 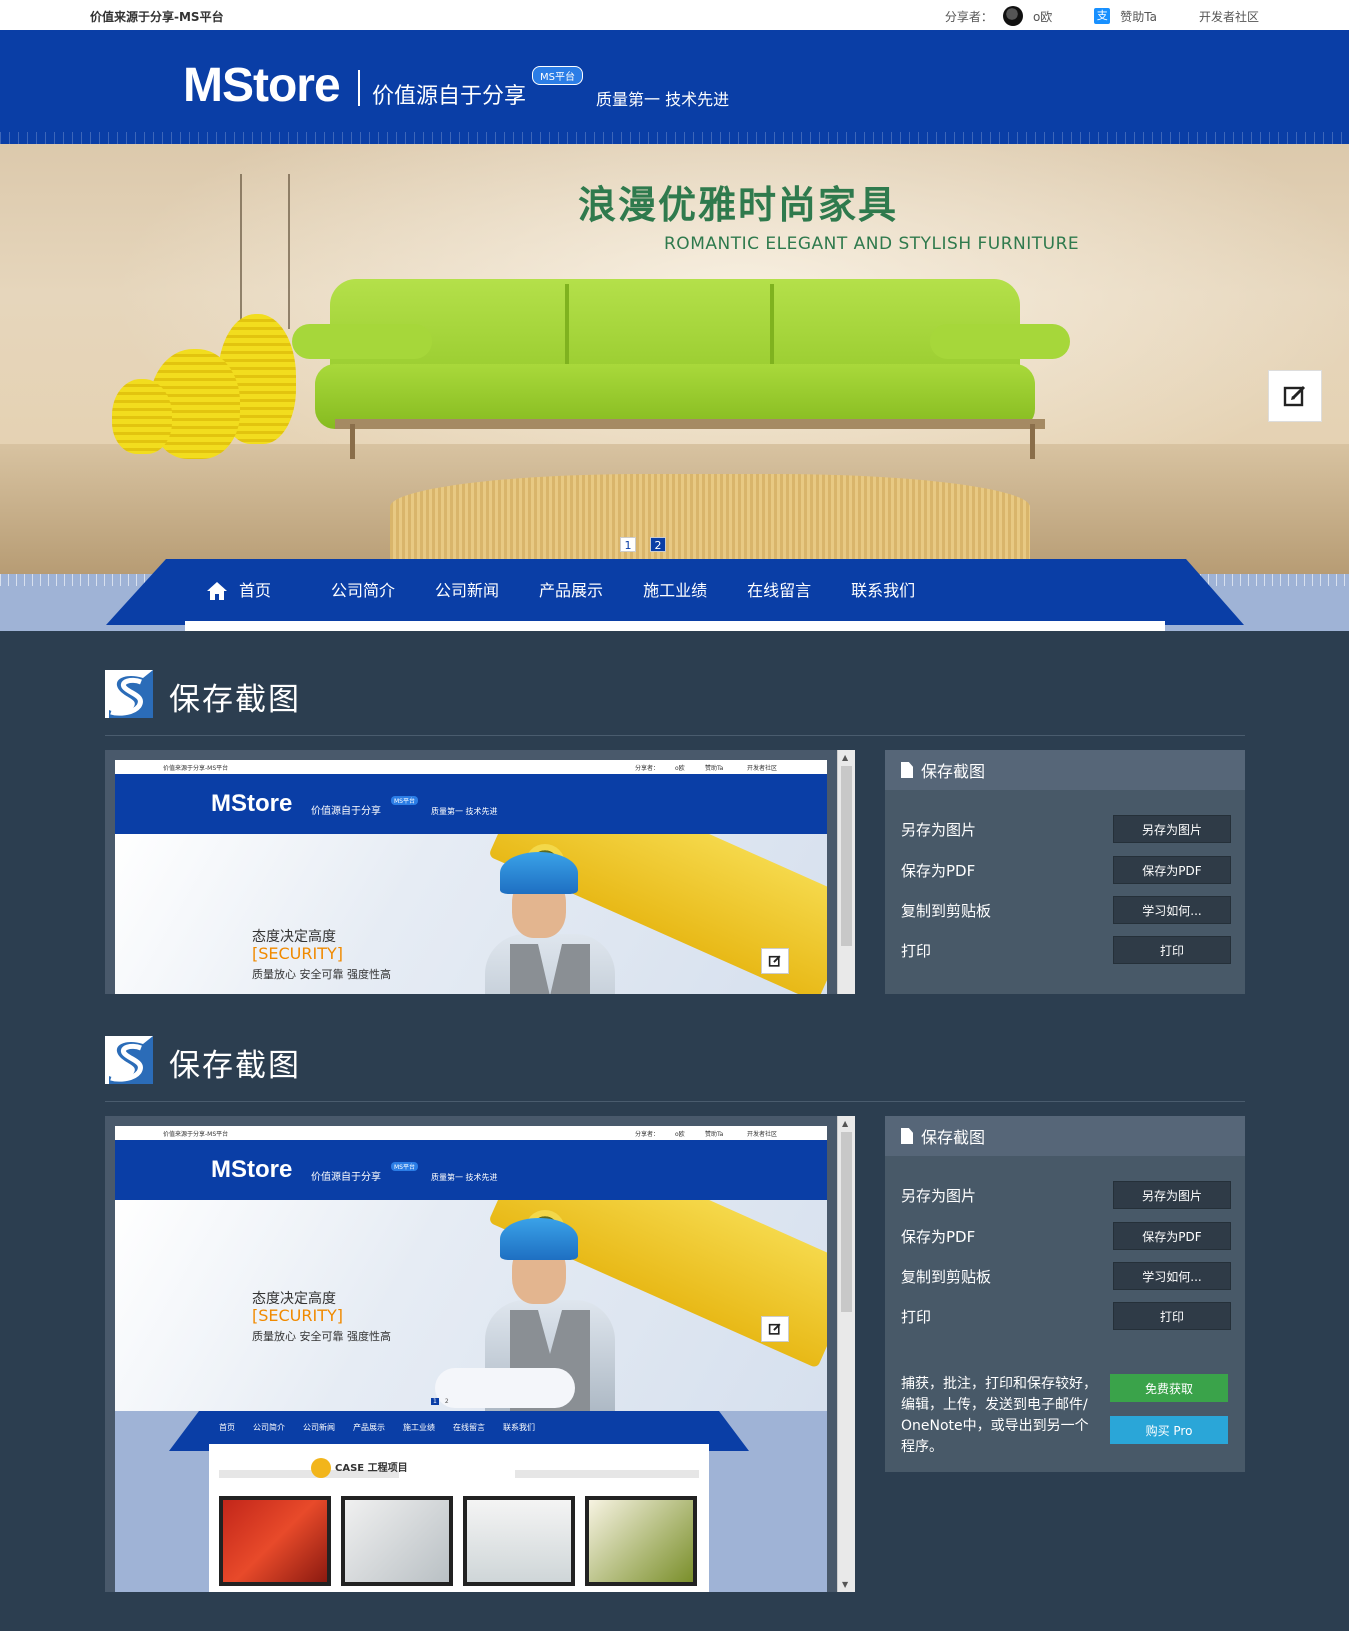 What do you see at coordinates (469, 1427) in the screenshot?
I see `preview-nav-messages: 在线留言` at bounding box center [469, 1427].